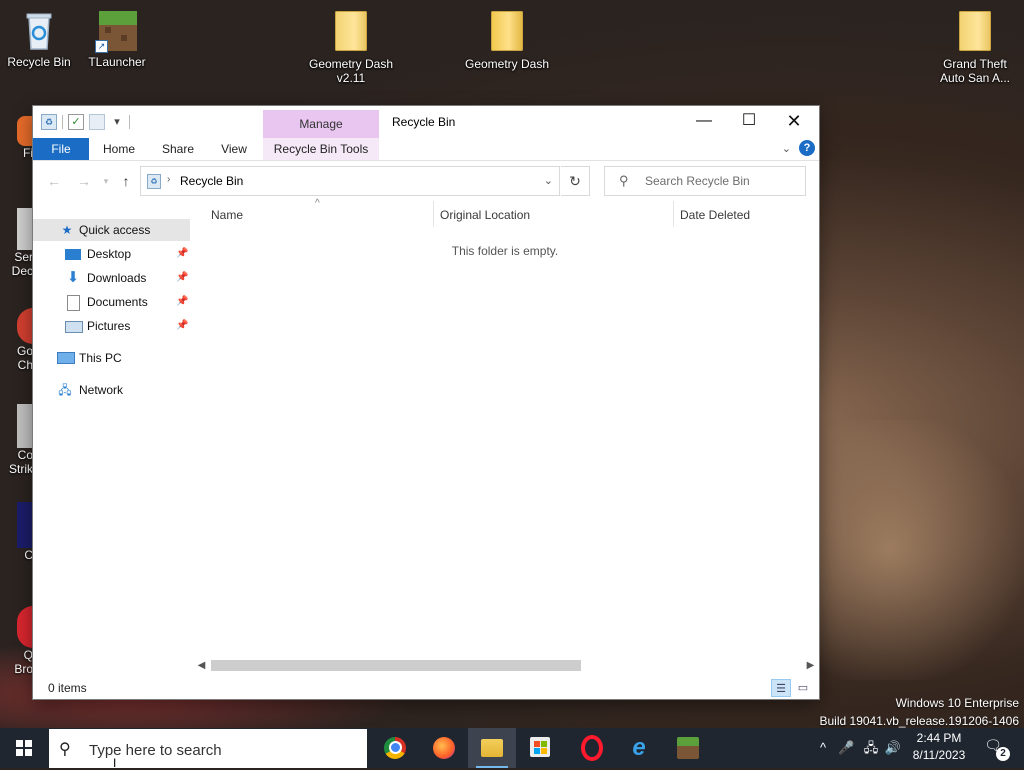  I want to click on taskbar-app-internet-explorer: e, so click(639, 748).